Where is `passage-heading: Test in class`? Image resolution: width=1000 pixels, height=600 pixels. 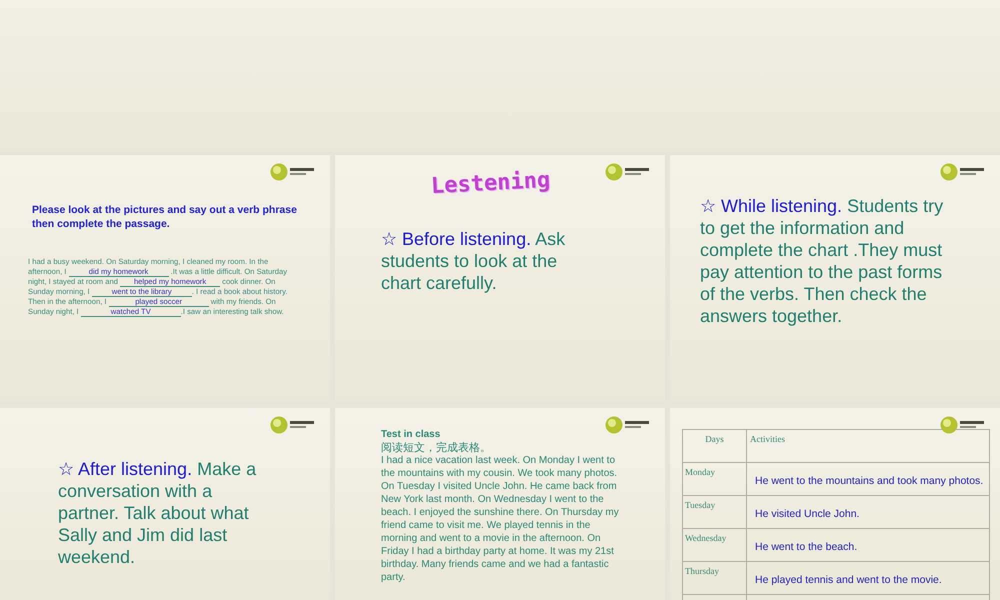
passage-heading: Test in class is located at coordinates (411, 434).